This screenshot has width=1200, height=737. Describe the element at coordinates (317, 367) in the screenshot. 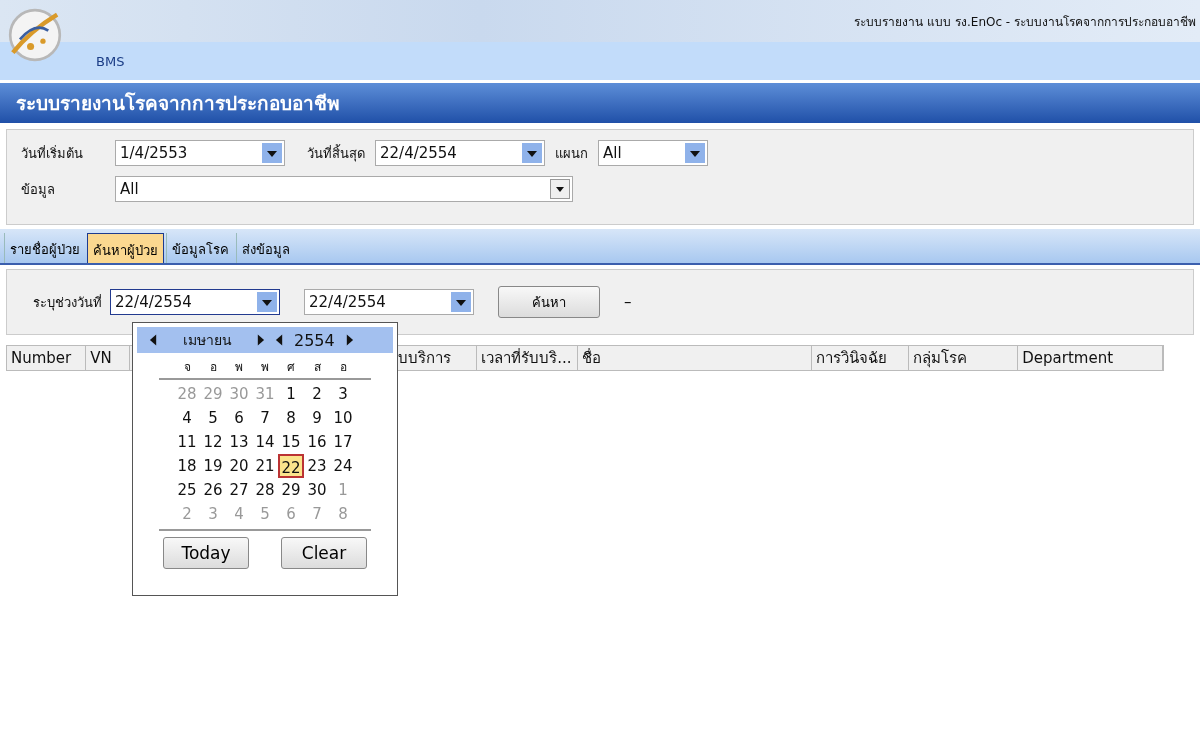

I see `weekday-label: ส` at that location.